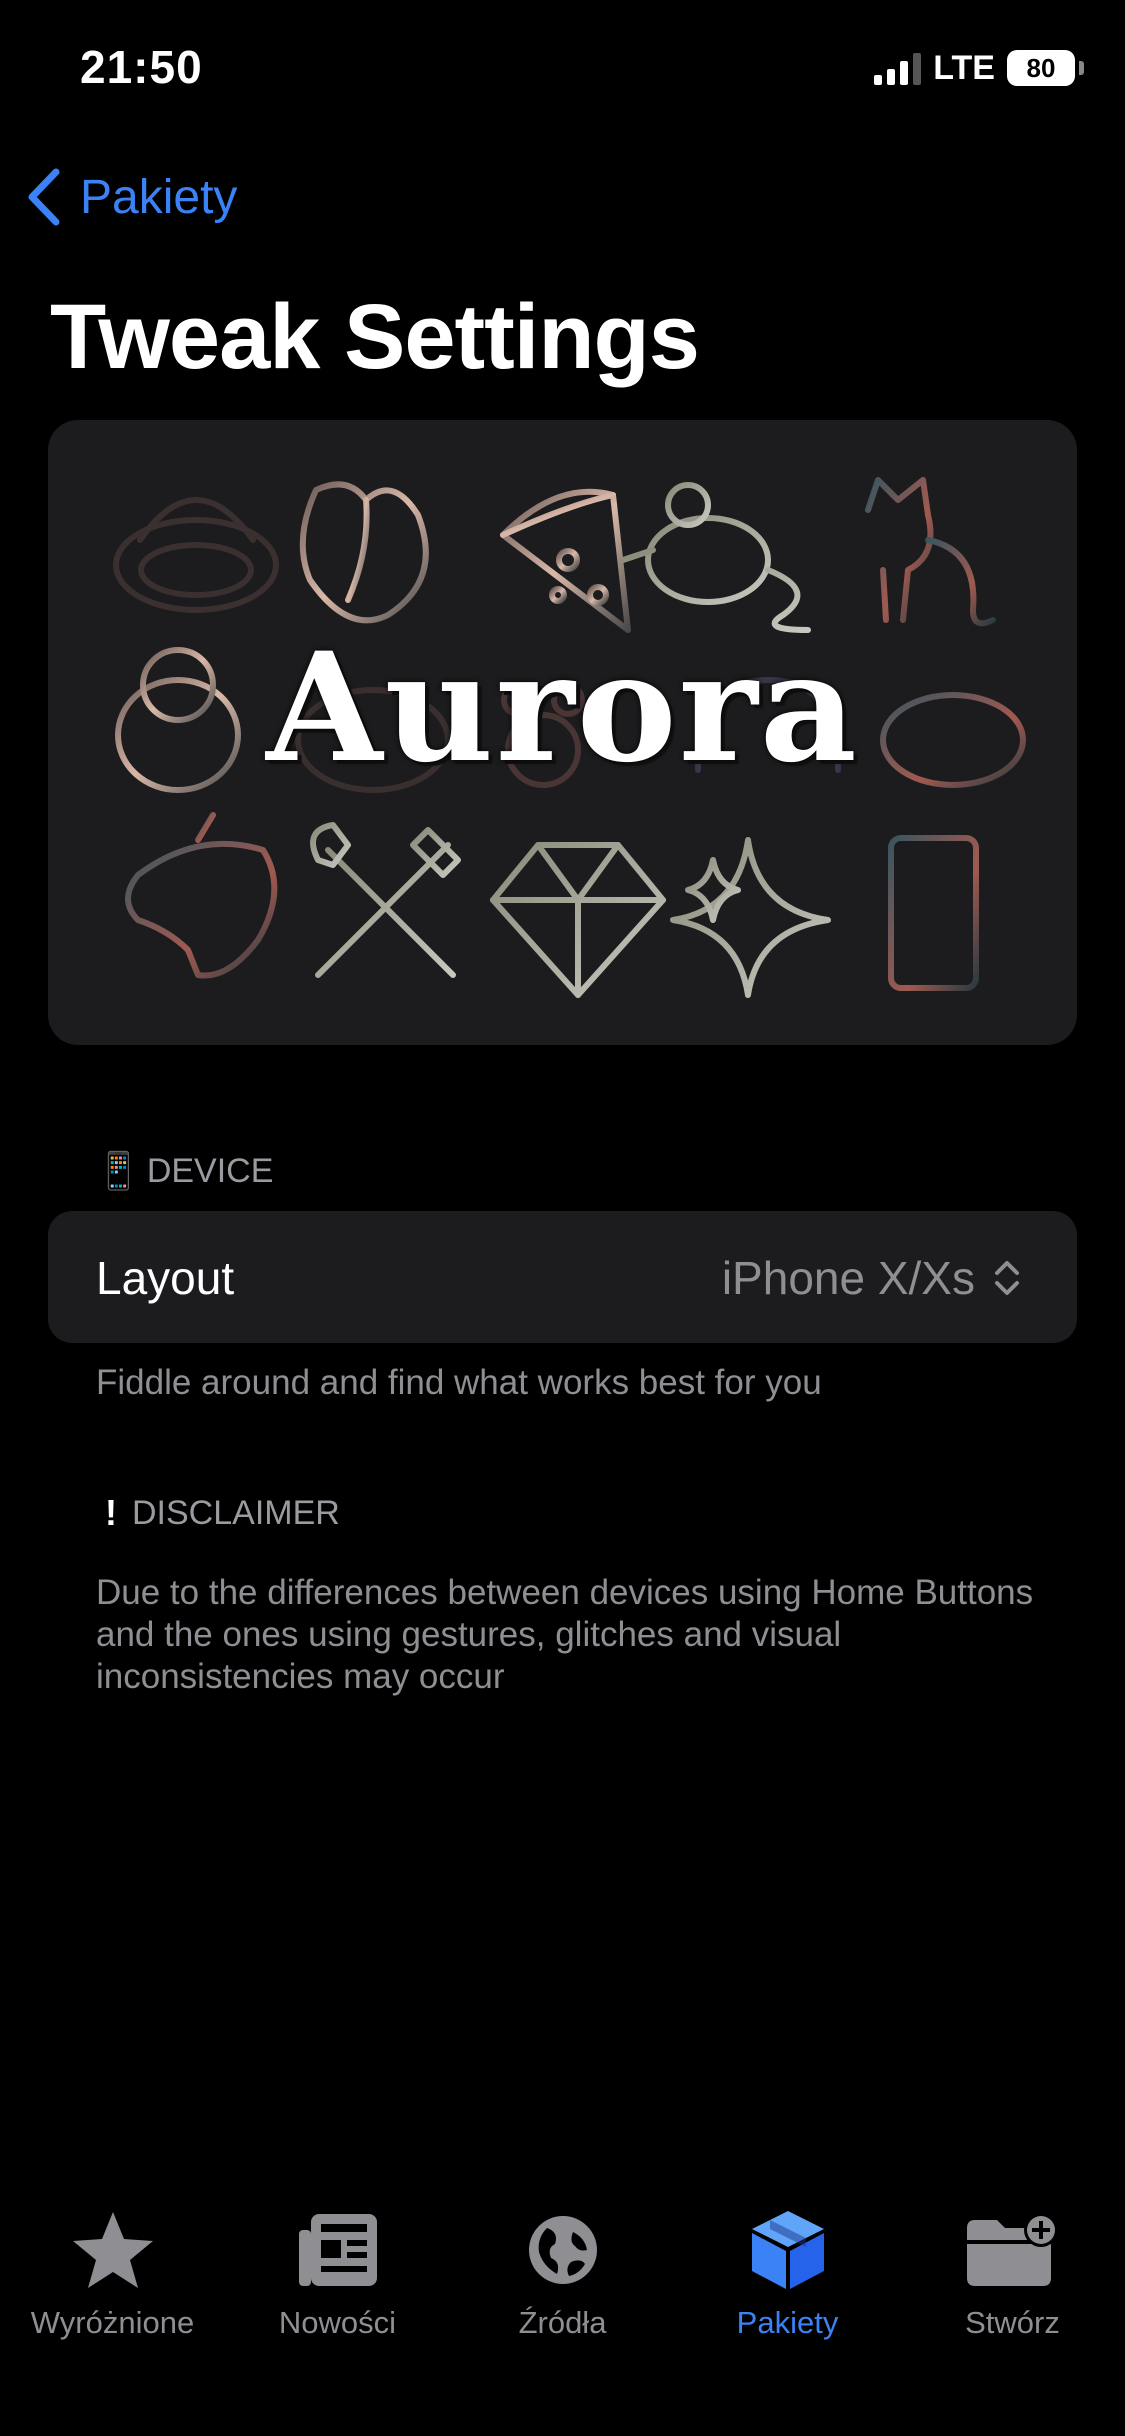 The image size is (1125, 2436). I want to click on back-button-label: Pakiety, so click(159, 197).